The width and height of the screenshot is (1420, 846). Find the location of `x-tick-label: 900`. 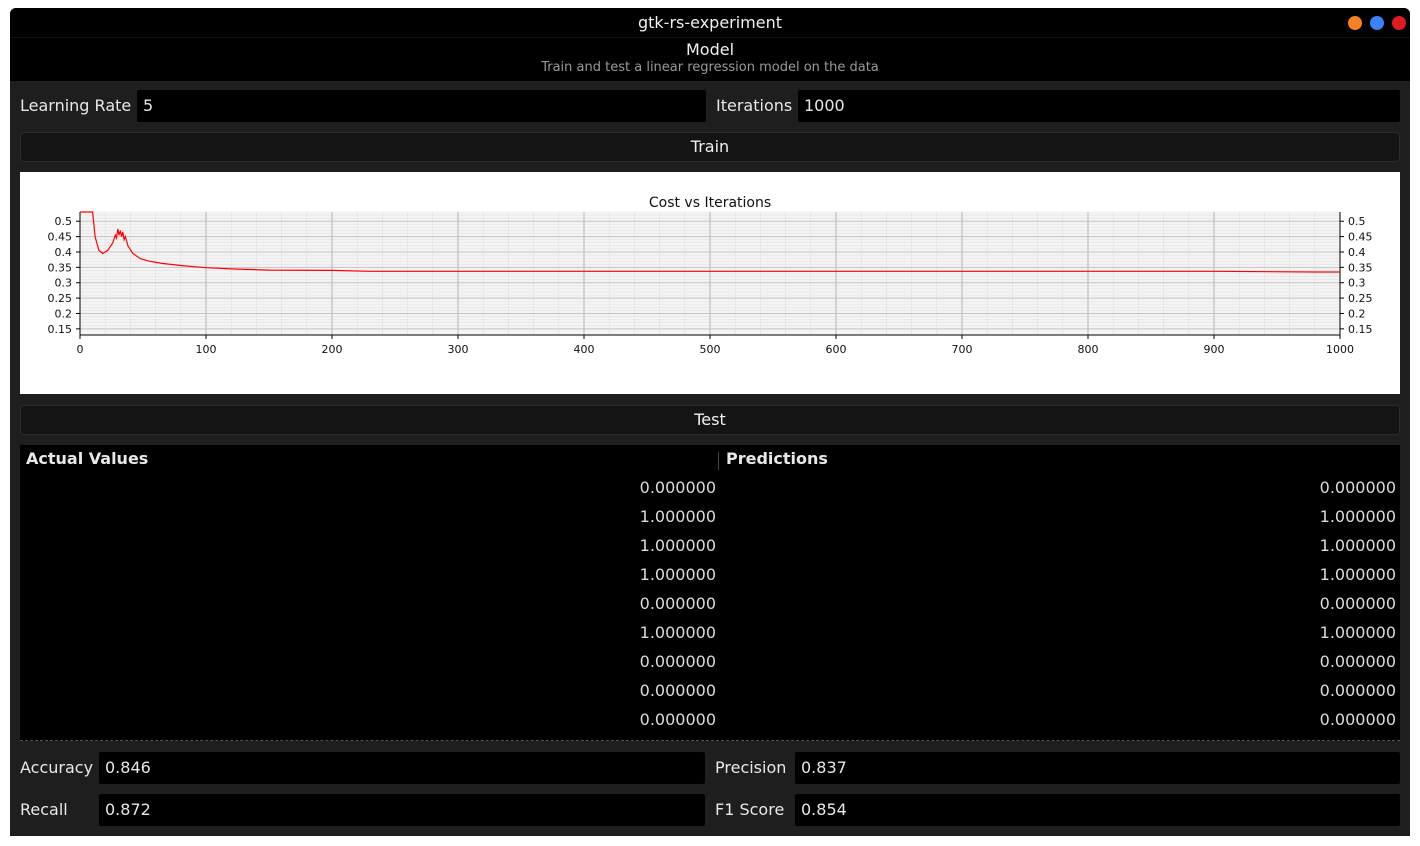

x-tick-label: 900 is located at coordinates (1214, 349).